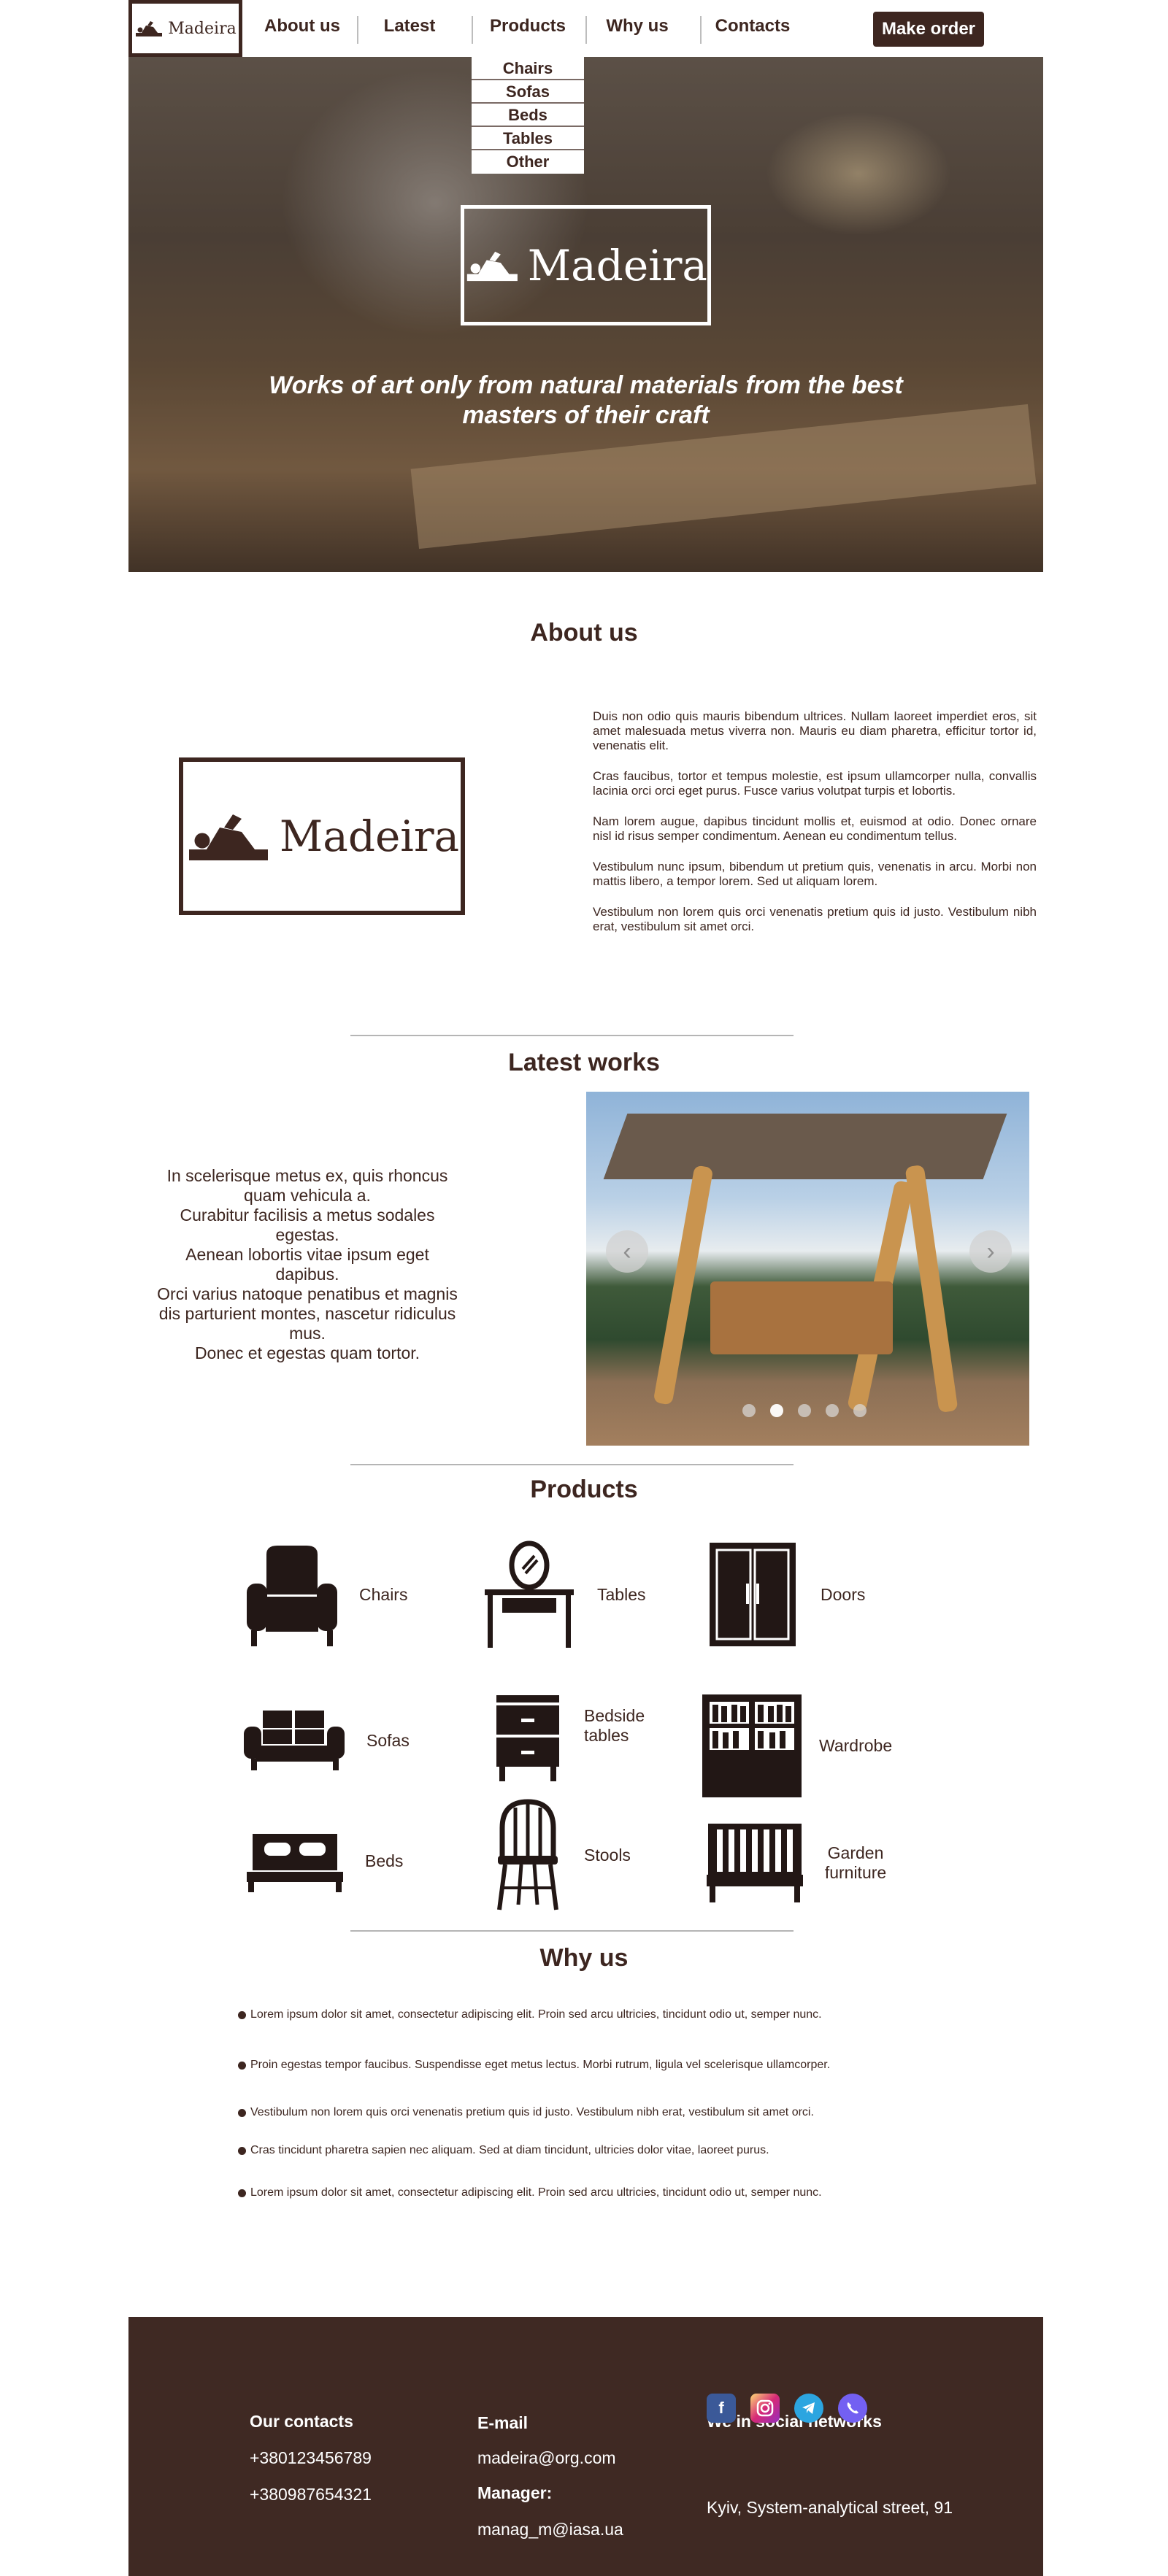 The height and width of the screenshot is (2576, 1168). What do you see at coordinates (843, 1594) in the screenshot?
I see `product-label: Doors` at bounding box center [843, 1594].